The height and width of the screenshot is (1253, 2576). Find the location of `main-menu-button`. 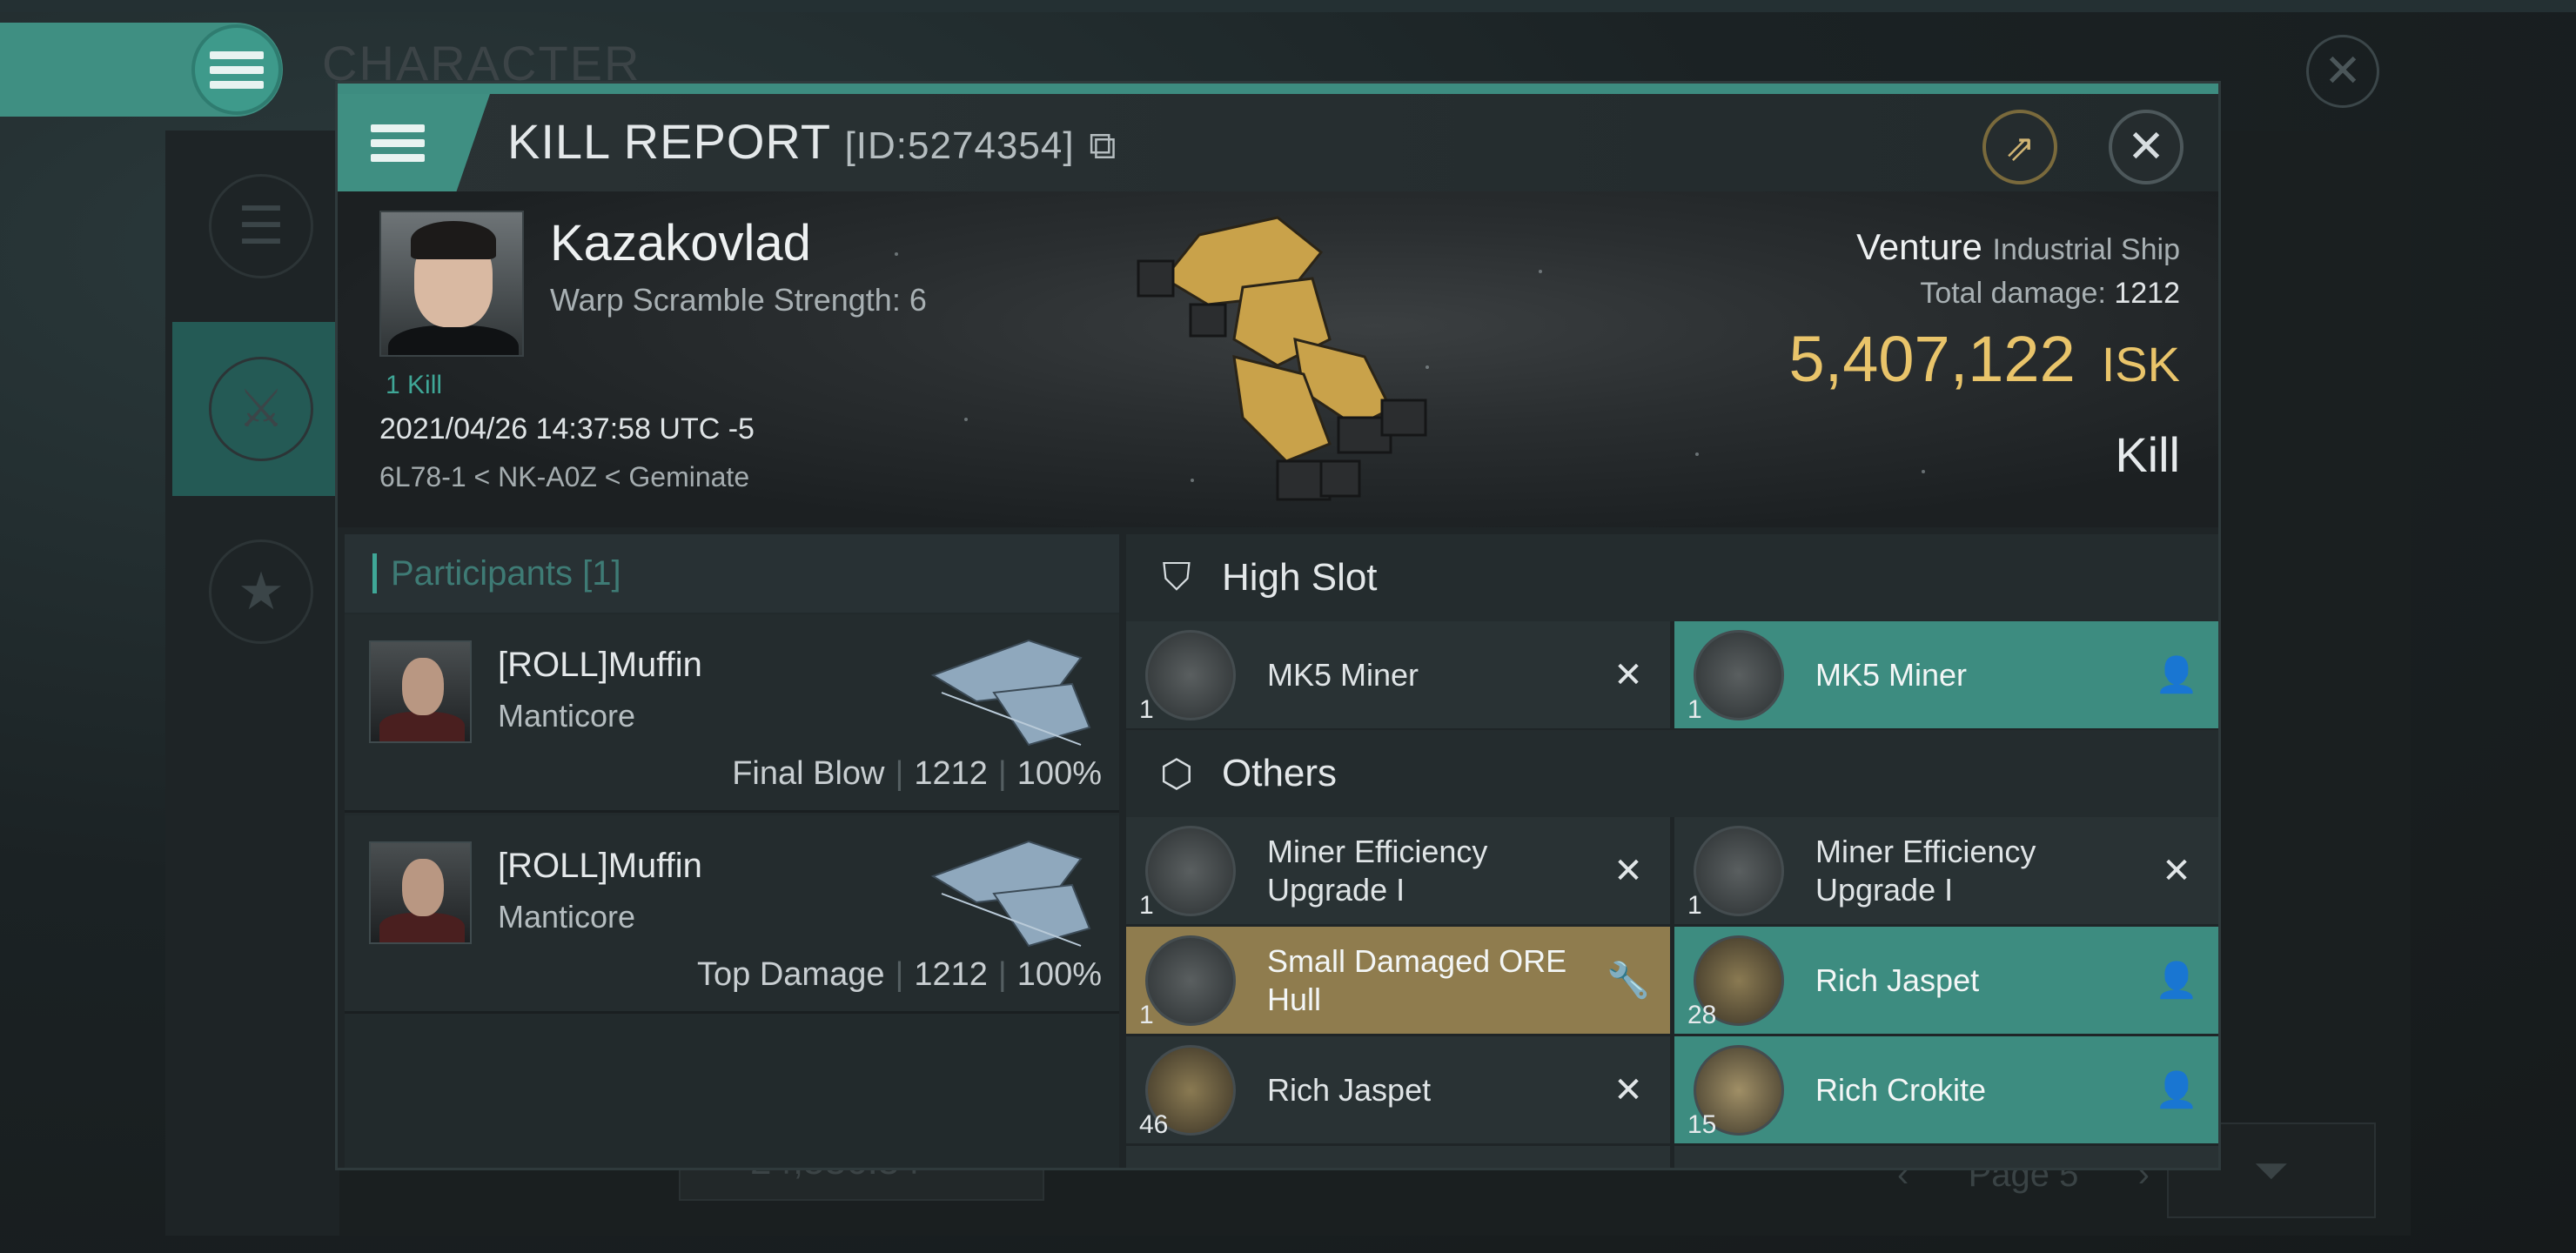

main-menu-button is located at coordinates (237, 69).